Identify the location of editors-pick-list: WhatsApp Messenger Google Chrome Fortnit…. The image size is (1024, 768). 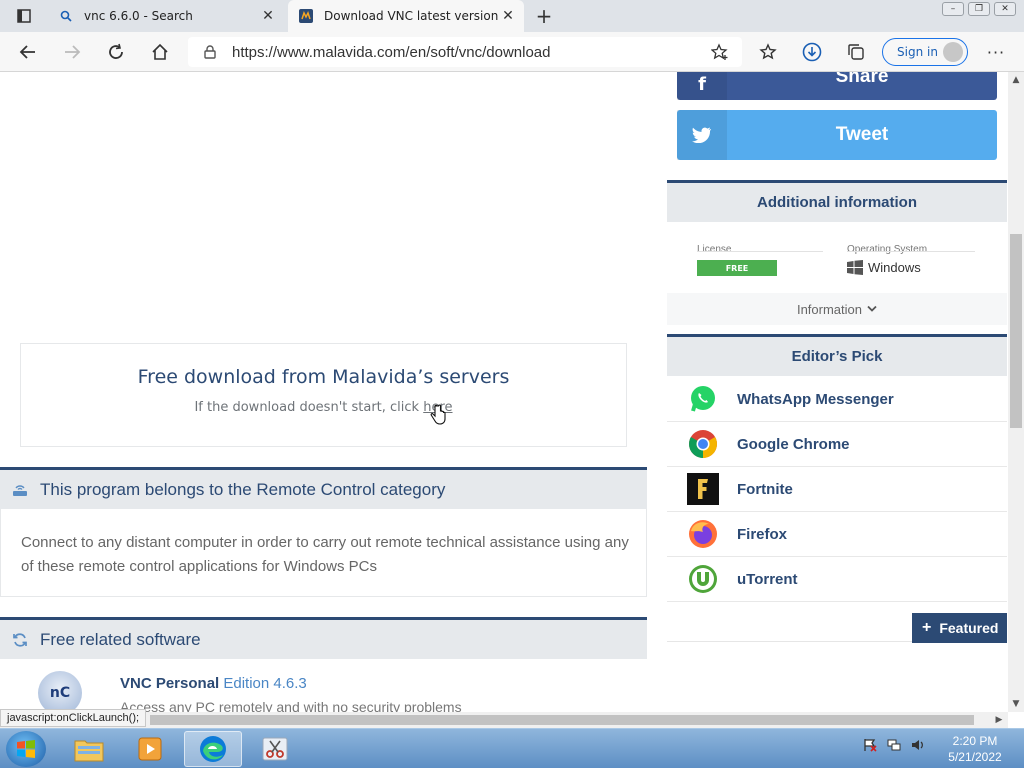
(837, 489).